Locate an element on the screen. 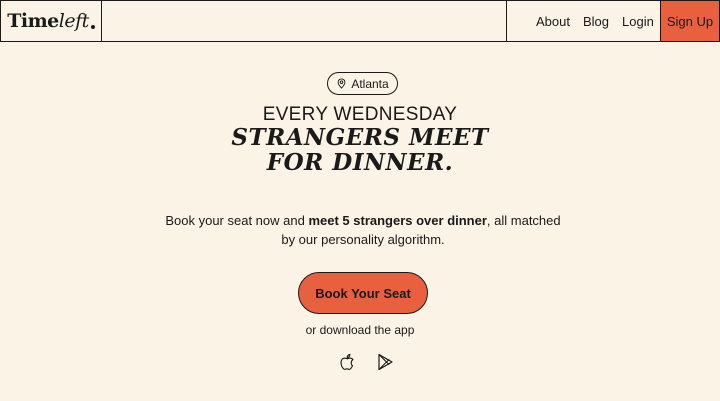 The image size is (720, 401). logo-main-text: Time is located at coordinates (33, 21).